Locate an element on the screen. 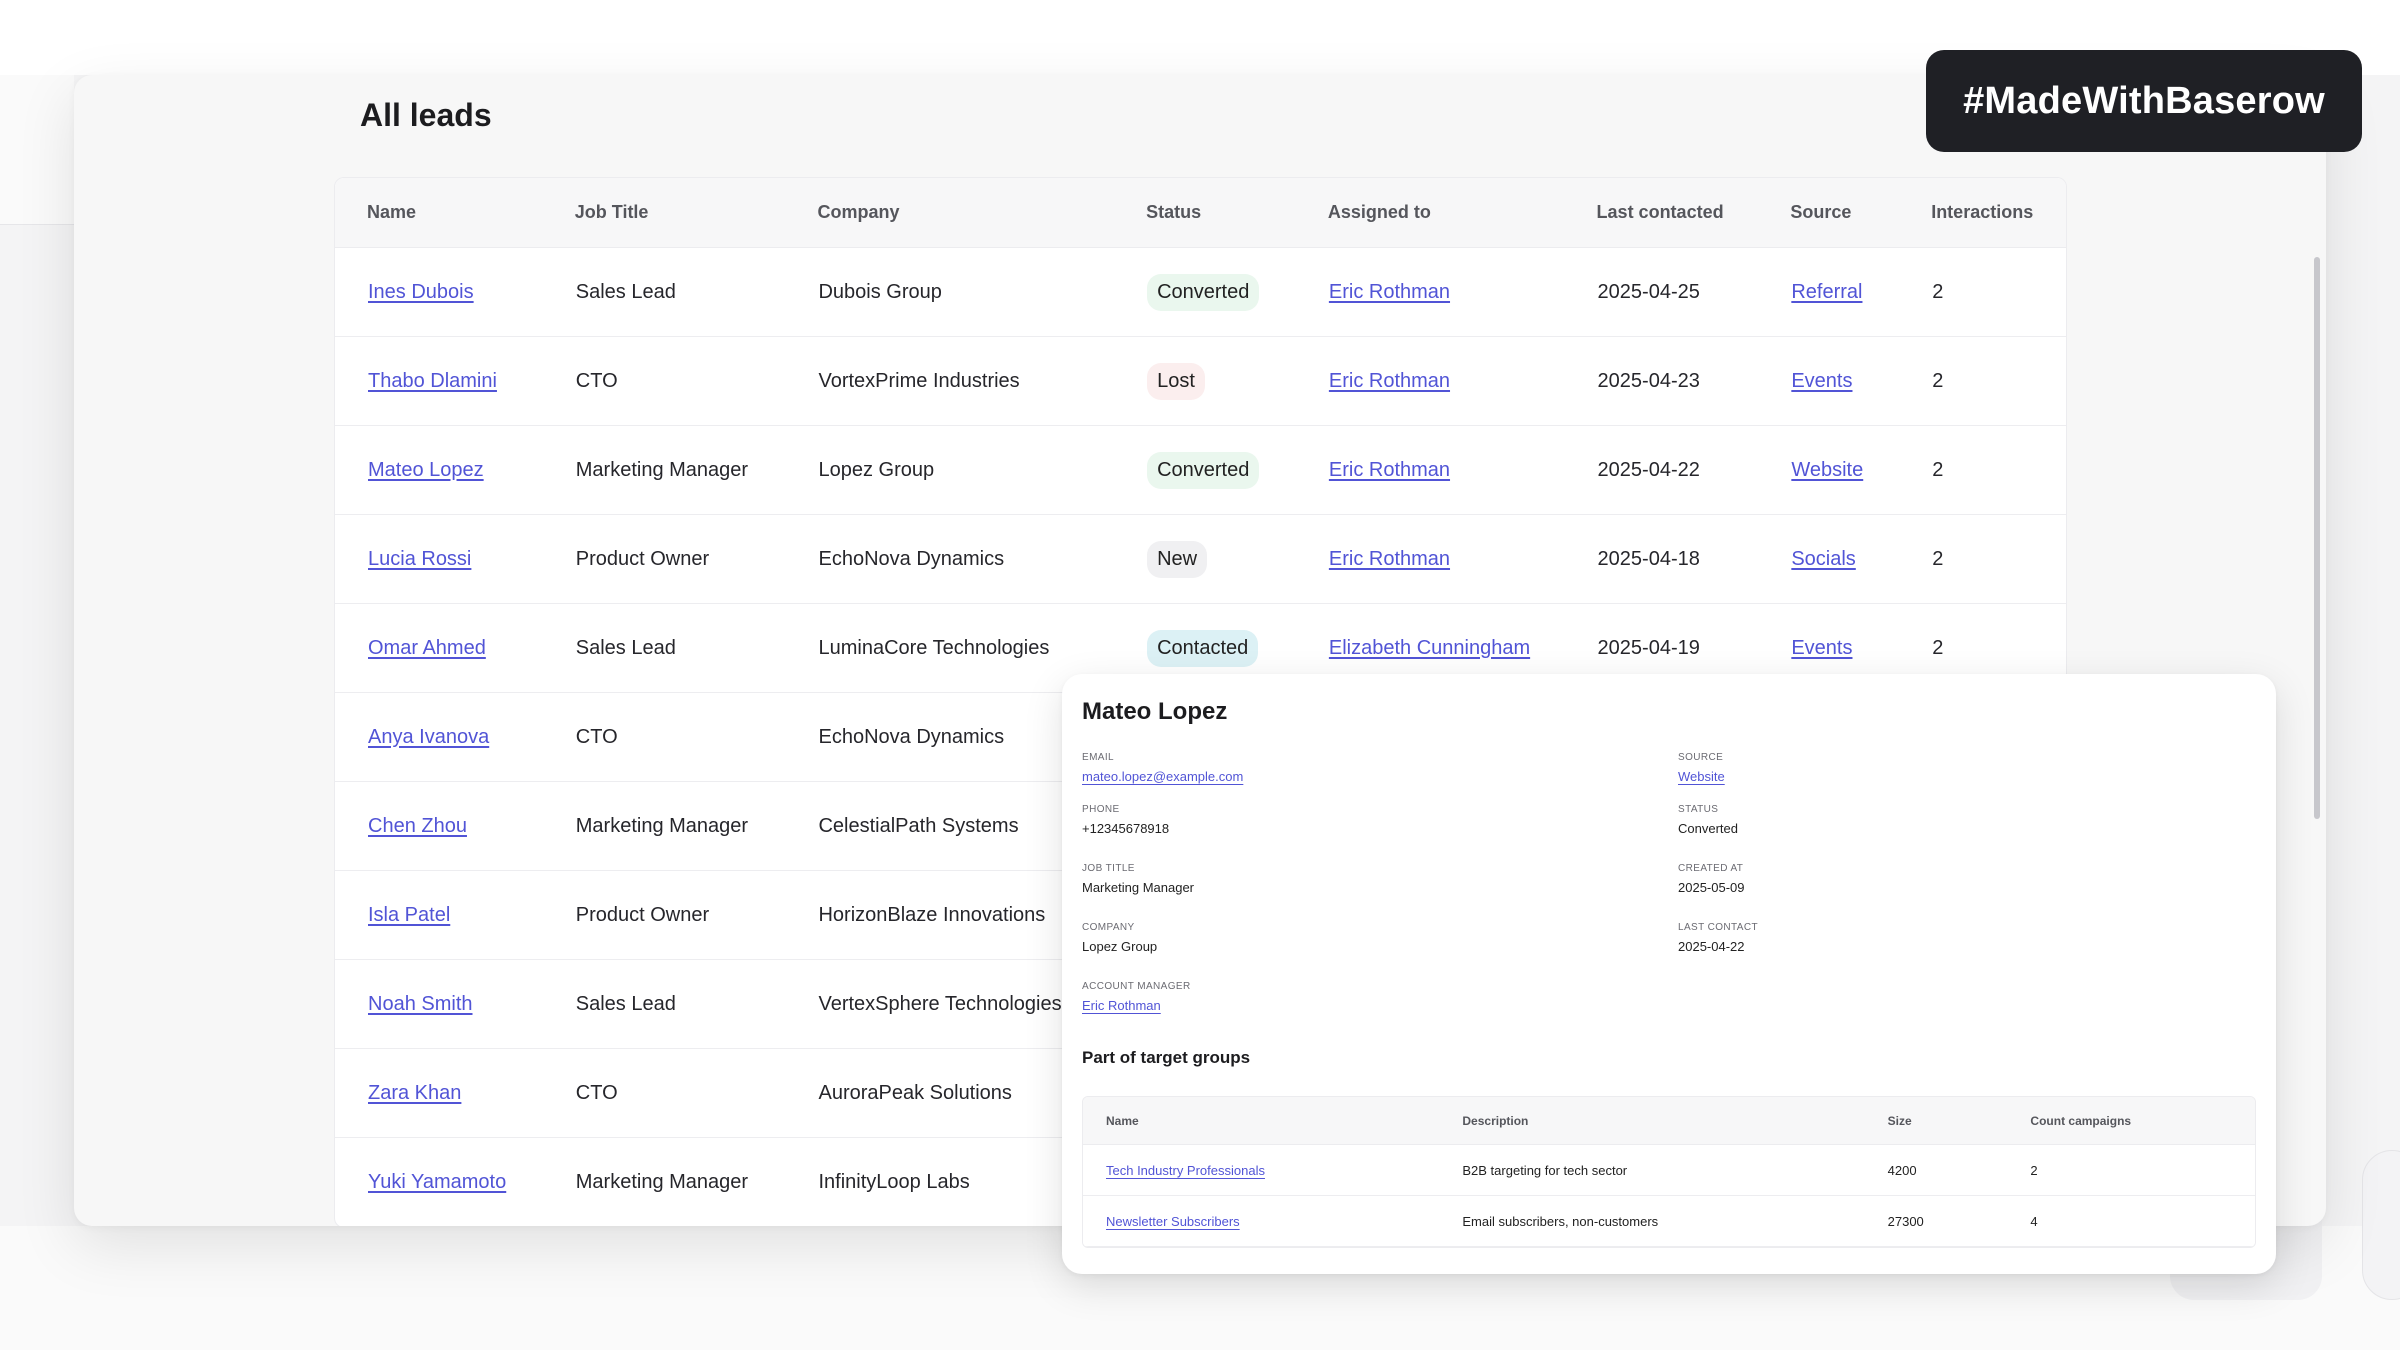  group-description: B2B targeting for tech sector is located at coordinates (1651, 1170).